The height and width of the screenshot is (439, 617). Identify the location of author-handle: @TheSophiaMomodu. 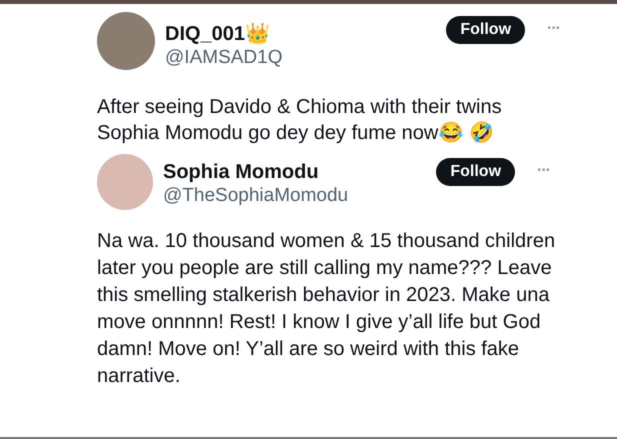
(294, 196).